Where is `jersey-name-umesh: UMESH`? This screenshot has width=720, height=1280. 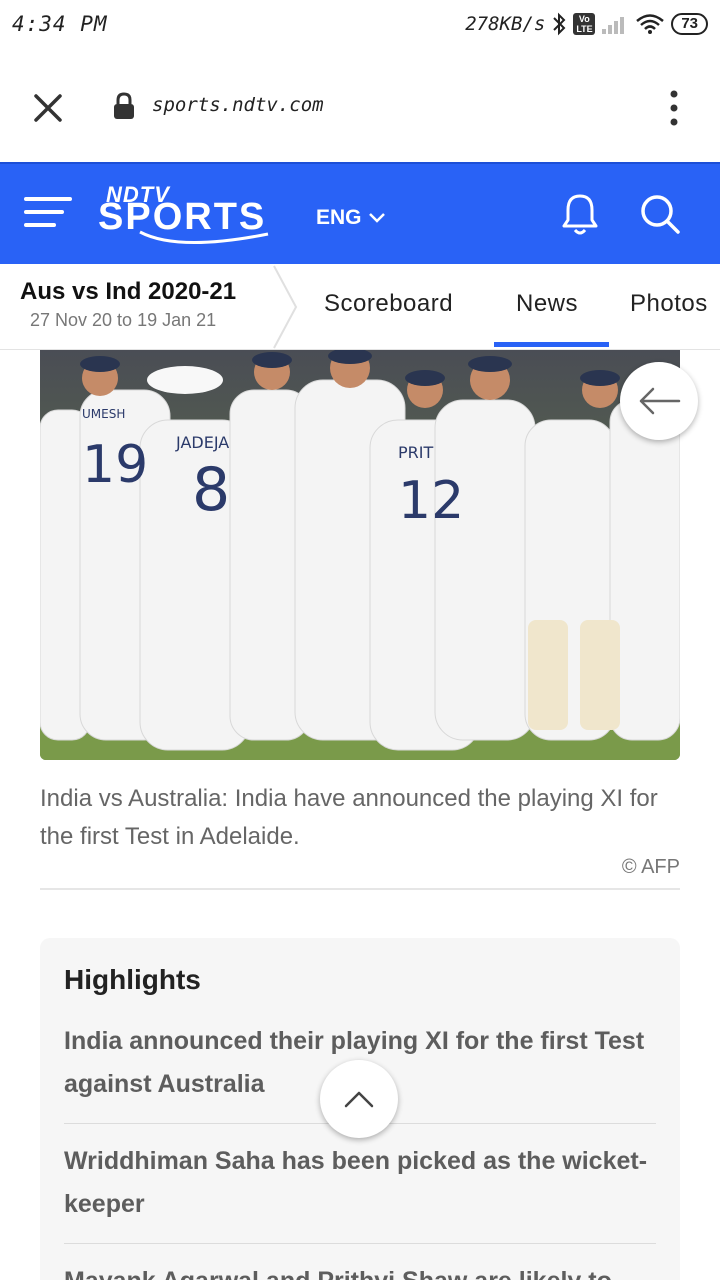
jersey-name-umesh: UMESH is located at coordinates (103, 414).